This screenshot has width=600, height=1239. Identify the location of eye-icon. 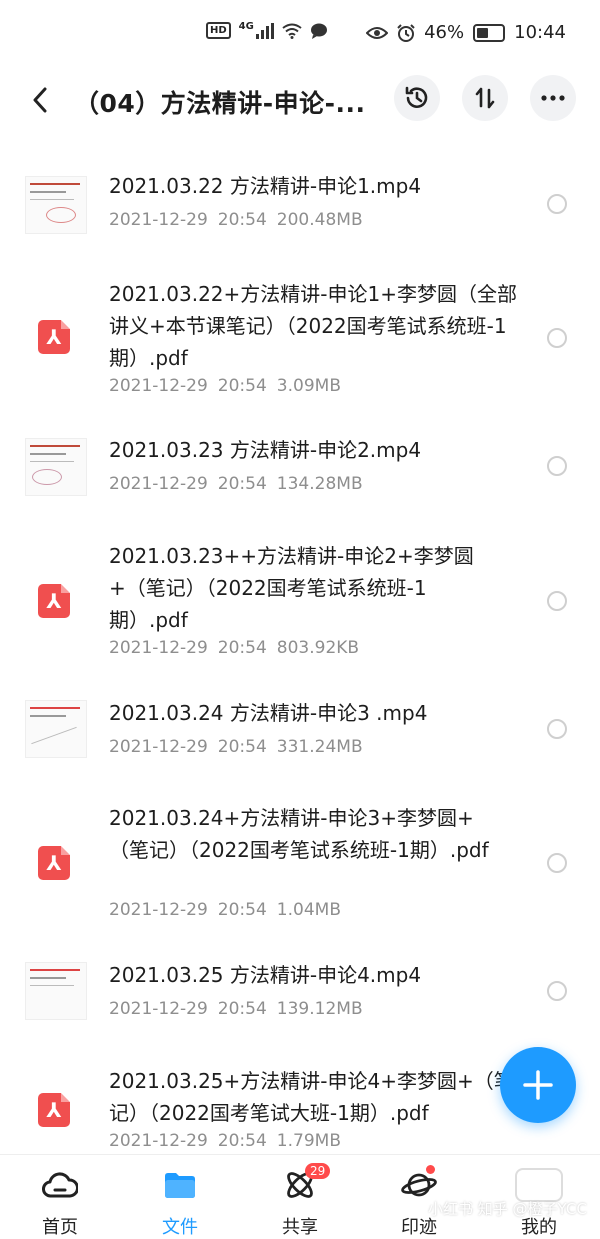
(377, 32).